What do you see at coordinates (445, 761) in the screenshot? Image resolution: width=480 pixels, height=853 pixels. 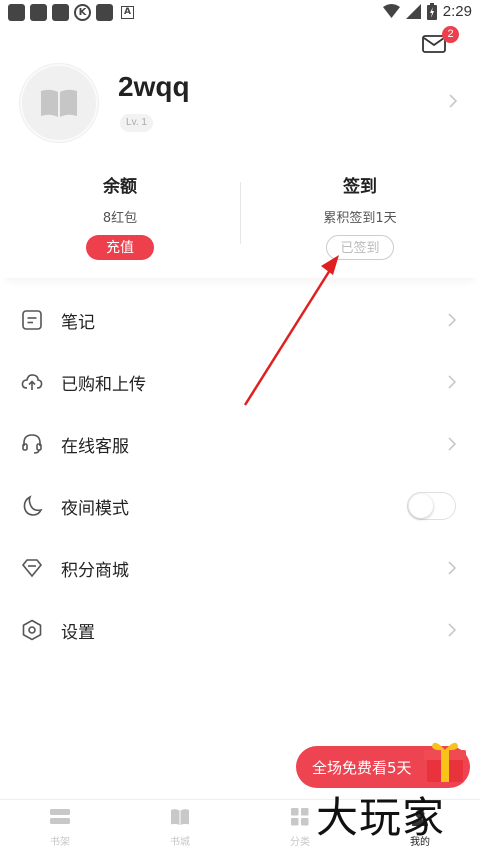 I see `gift-icon` at bounding box center [445, 761].